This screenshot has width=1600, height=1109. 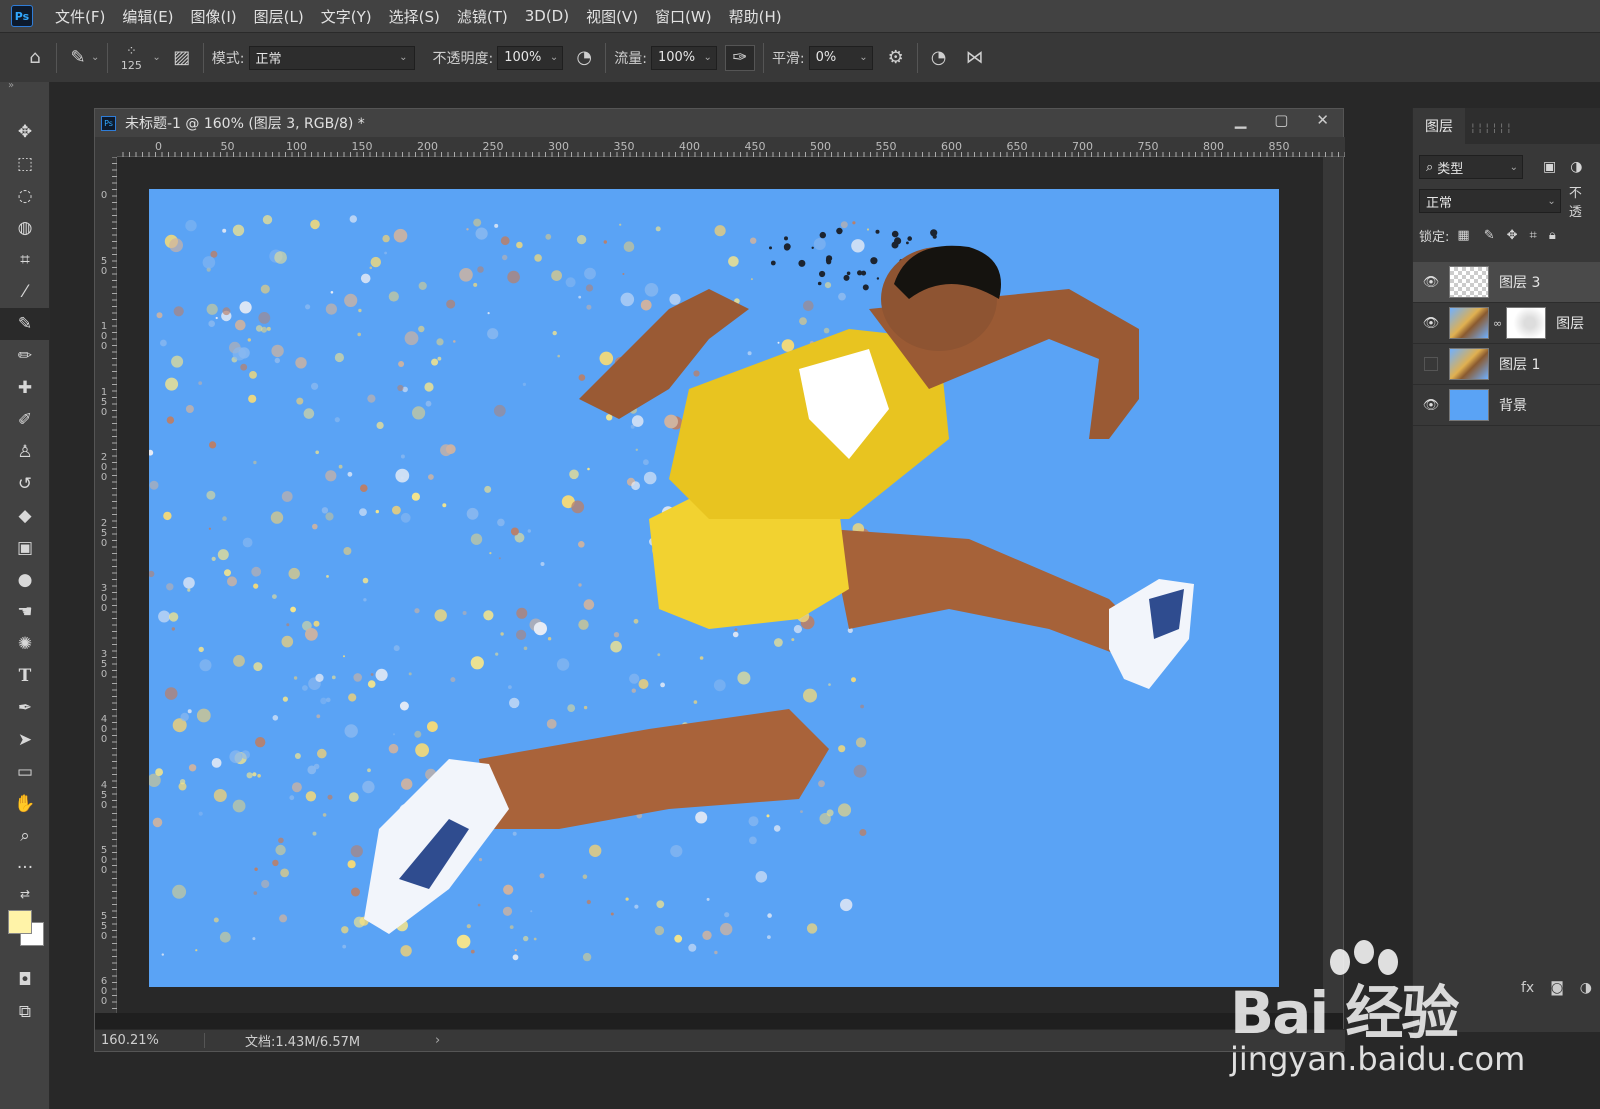 I want to click on hair-particle, so click(x=895, y=234).